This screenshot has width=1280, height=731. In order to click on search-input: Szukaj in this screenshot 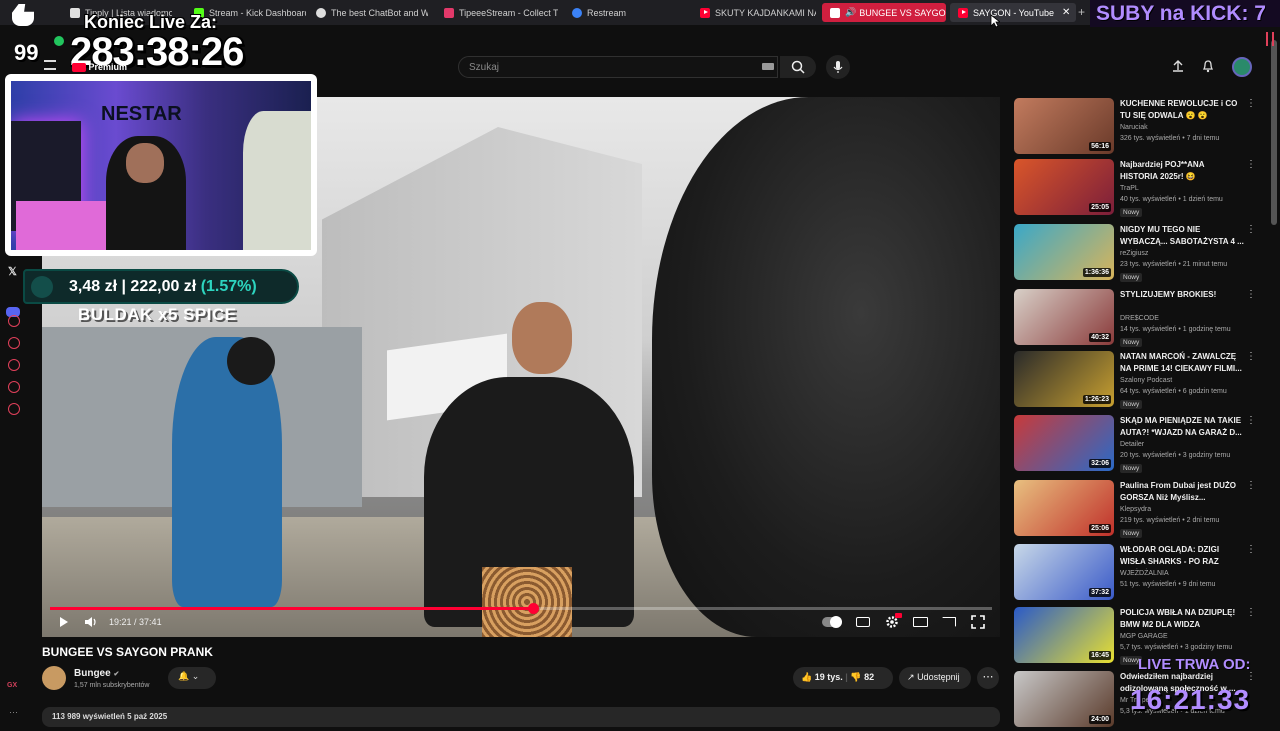, I will do `click(618, 67)`.